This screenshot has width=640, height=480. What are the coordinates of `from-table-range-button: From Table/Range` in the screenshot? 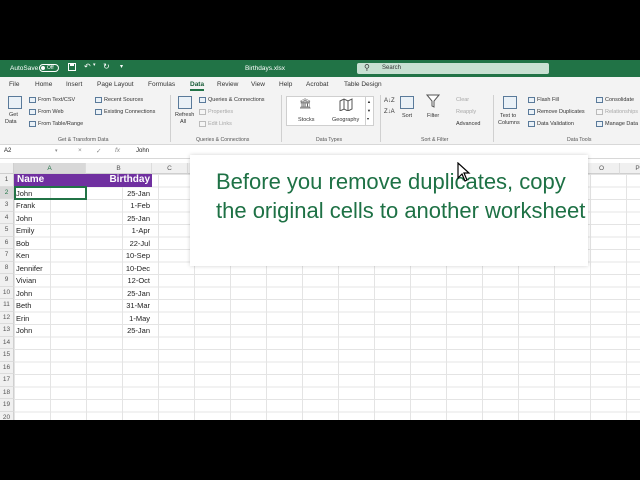 It's located at (60, 124).